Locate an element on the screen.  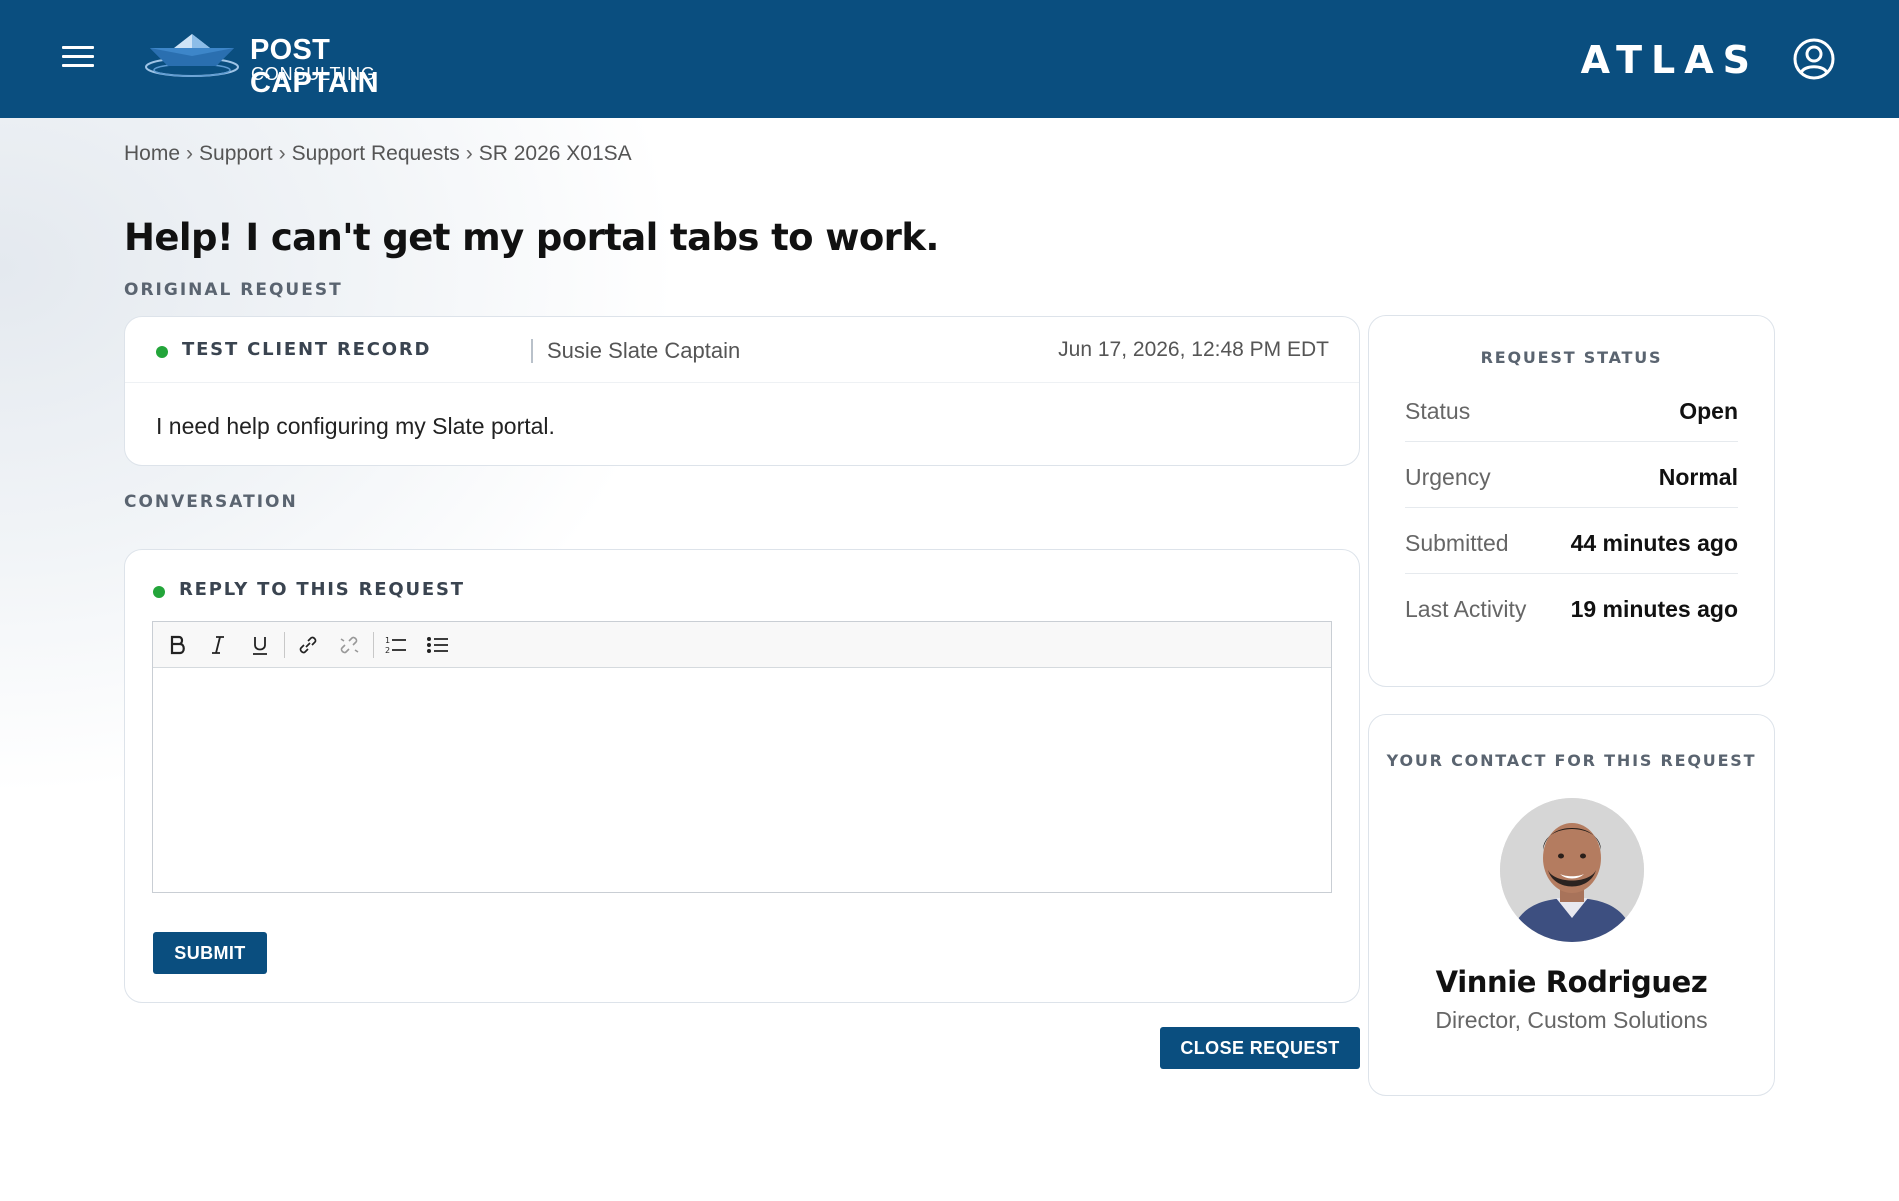
atlas-brand: ATLAS is located at coordinates (1669, 60).